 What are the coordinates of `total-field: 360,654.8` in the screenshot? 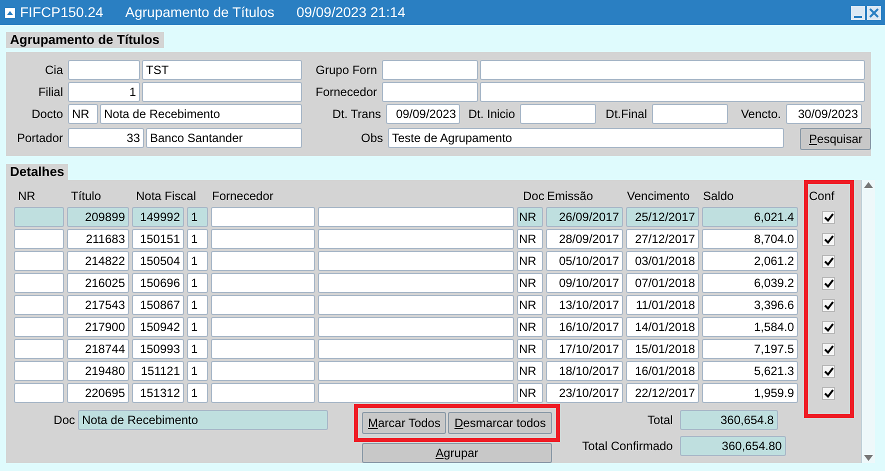 It's located at (729, 420).